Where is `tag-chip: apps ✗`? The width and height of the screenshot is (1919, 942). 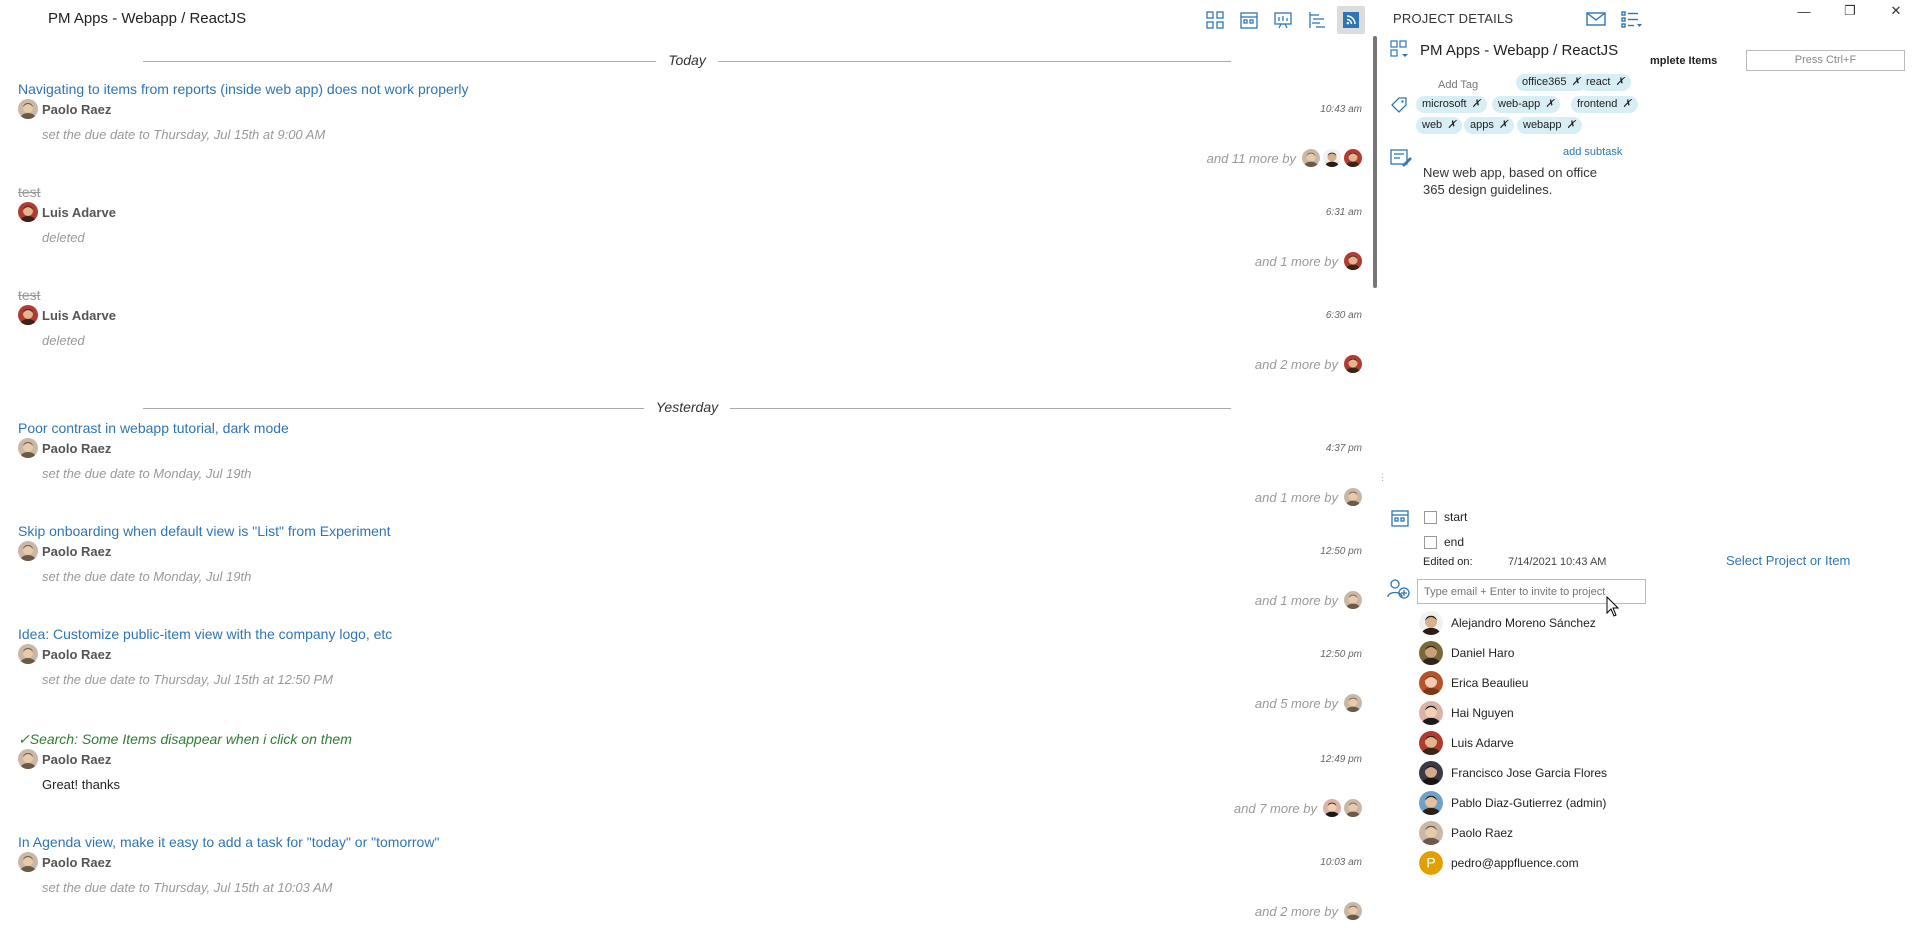 tag-chip: apps ✗ is located at coordinates (1489, 125).